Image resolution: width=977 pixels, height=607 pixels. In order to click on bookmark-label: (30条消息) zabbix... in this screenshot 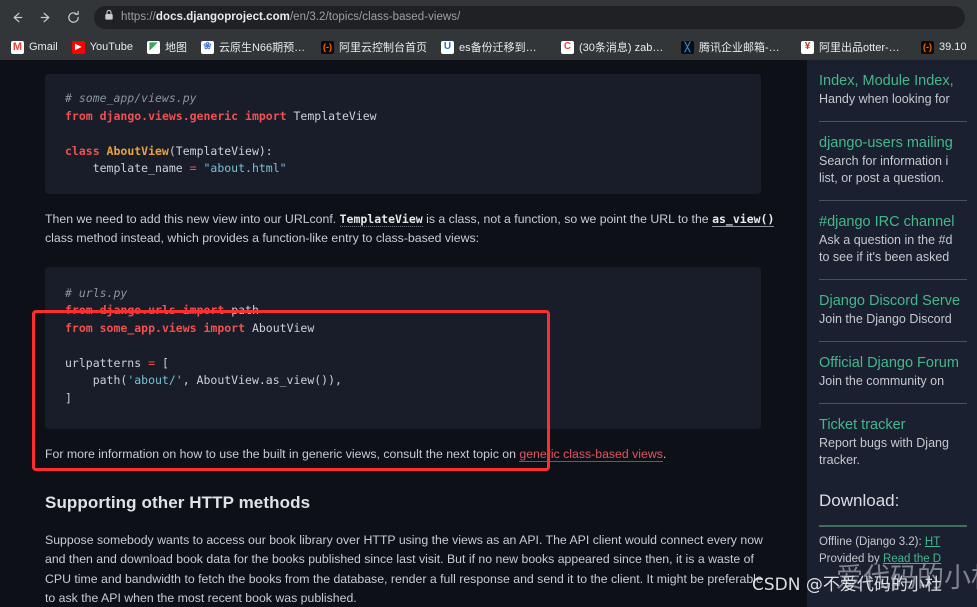, I will do `click(622, 48)`.